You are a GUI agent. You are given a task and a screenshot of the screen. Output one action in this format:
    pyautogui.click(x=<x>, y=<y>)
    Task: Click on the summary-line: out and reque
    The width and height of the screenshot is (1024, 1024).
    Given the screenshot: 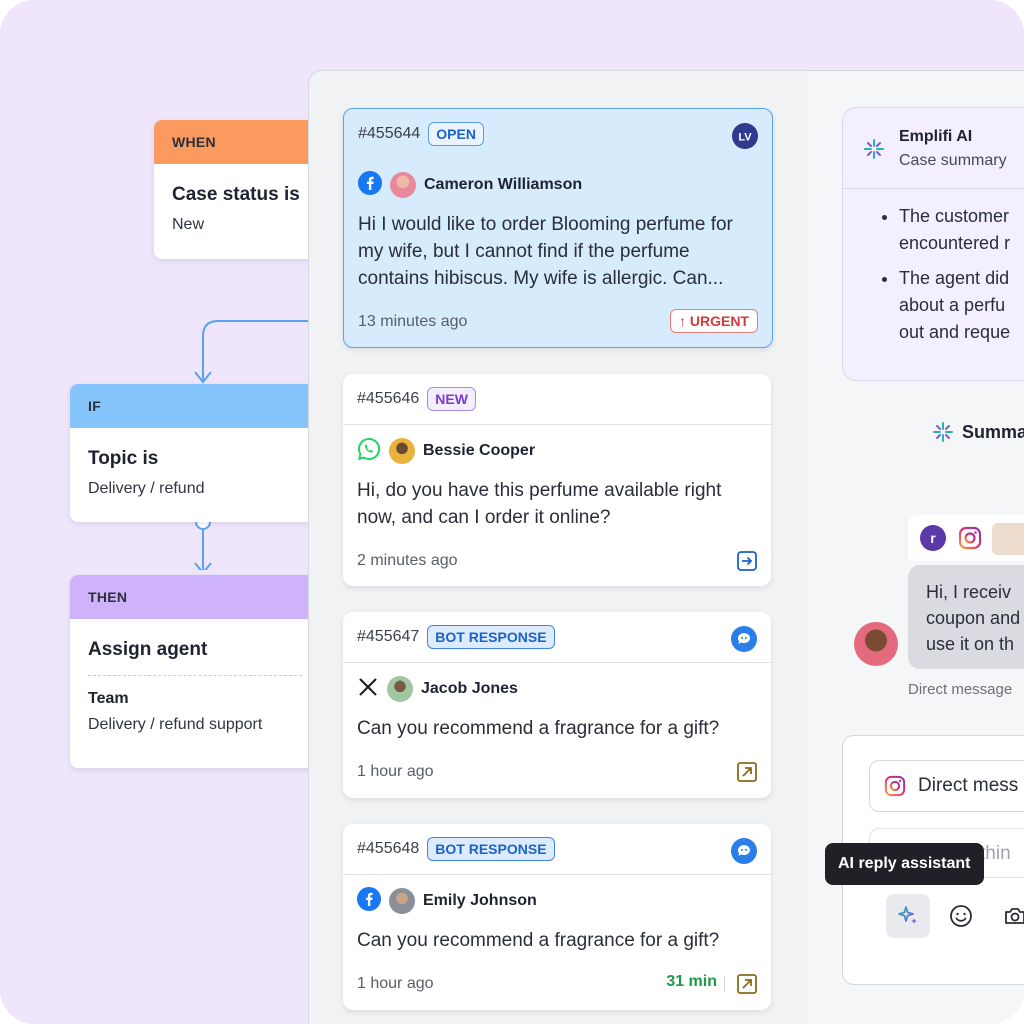 What is the action you would take?
    pyautogui.click(x=955, y=332)
    